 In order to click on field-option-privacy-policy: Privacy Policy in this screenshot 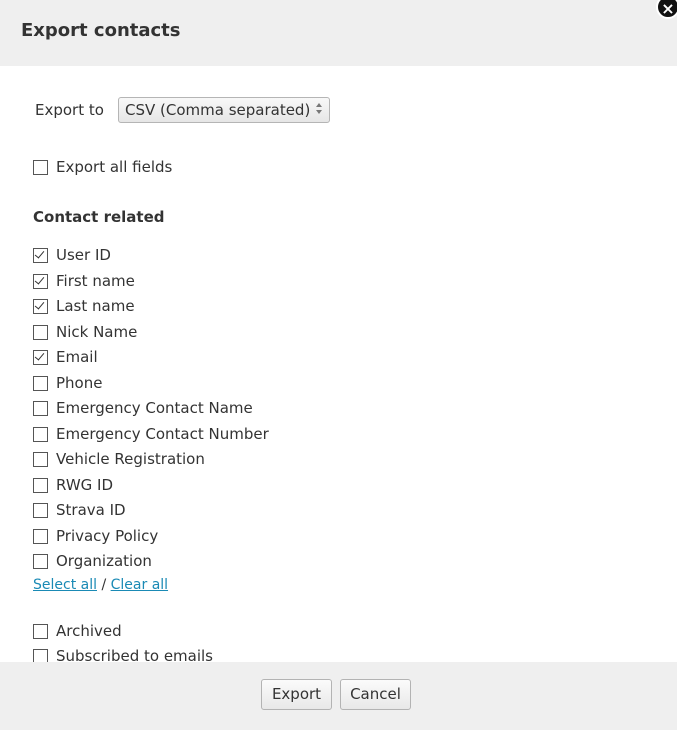, I will do `click(95, 536)`.